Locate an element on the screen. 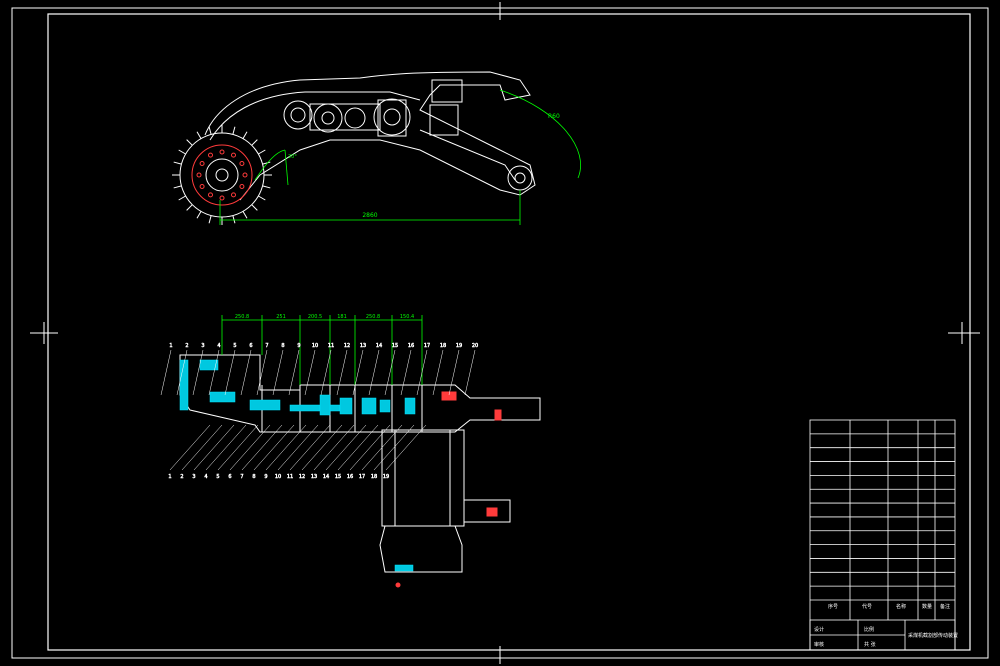  part-number-top: 10 is located at coordinates (315, 346).